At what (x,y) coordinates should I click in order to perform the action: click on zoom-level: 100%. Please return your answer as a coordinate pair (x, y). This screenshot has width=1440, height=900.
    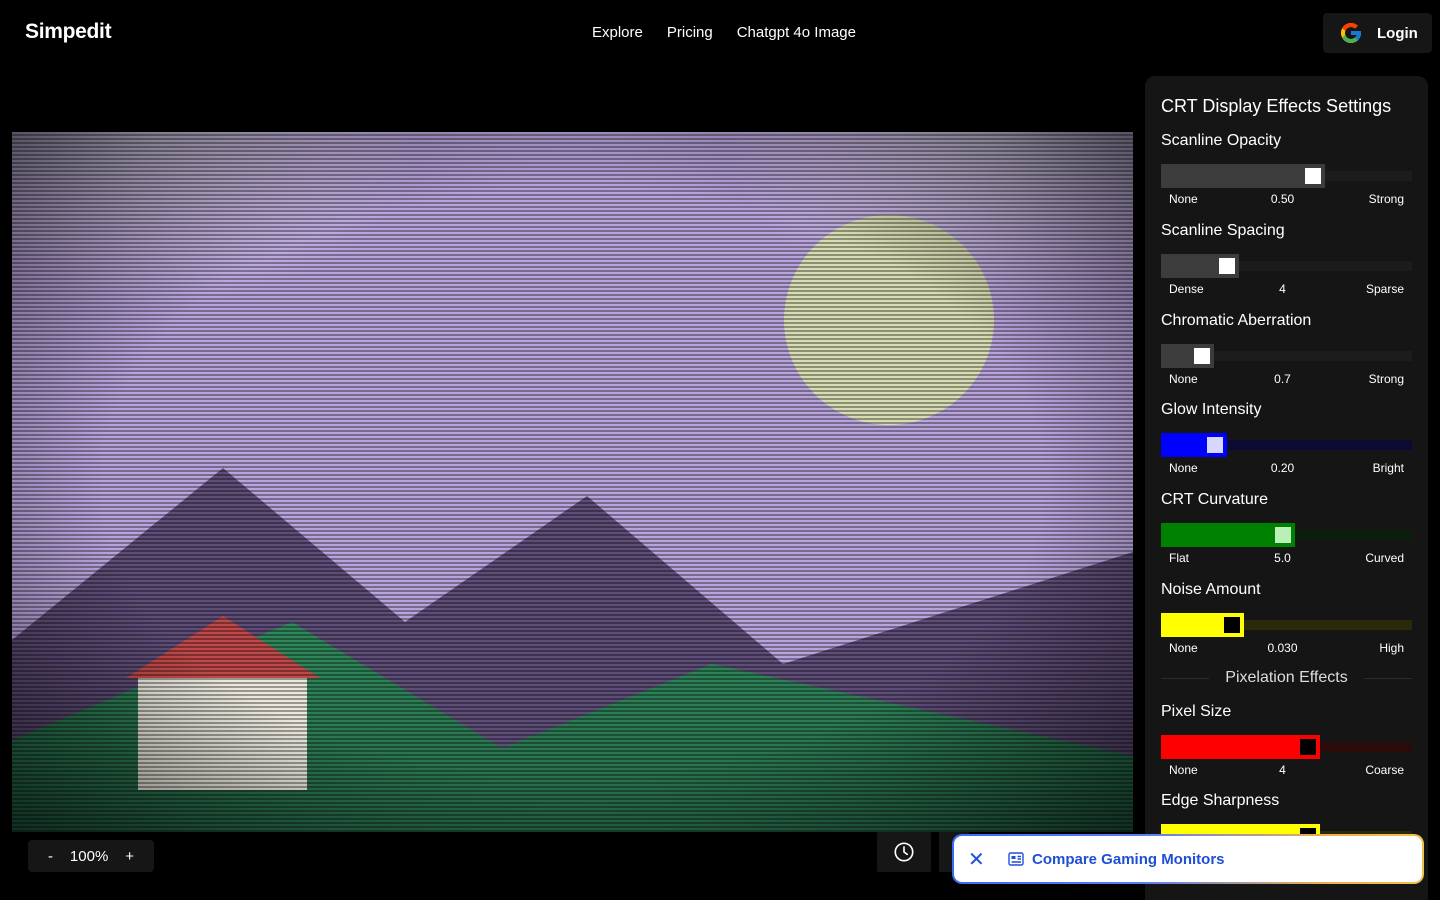
    Looking at the image, I should click on (89, 856).